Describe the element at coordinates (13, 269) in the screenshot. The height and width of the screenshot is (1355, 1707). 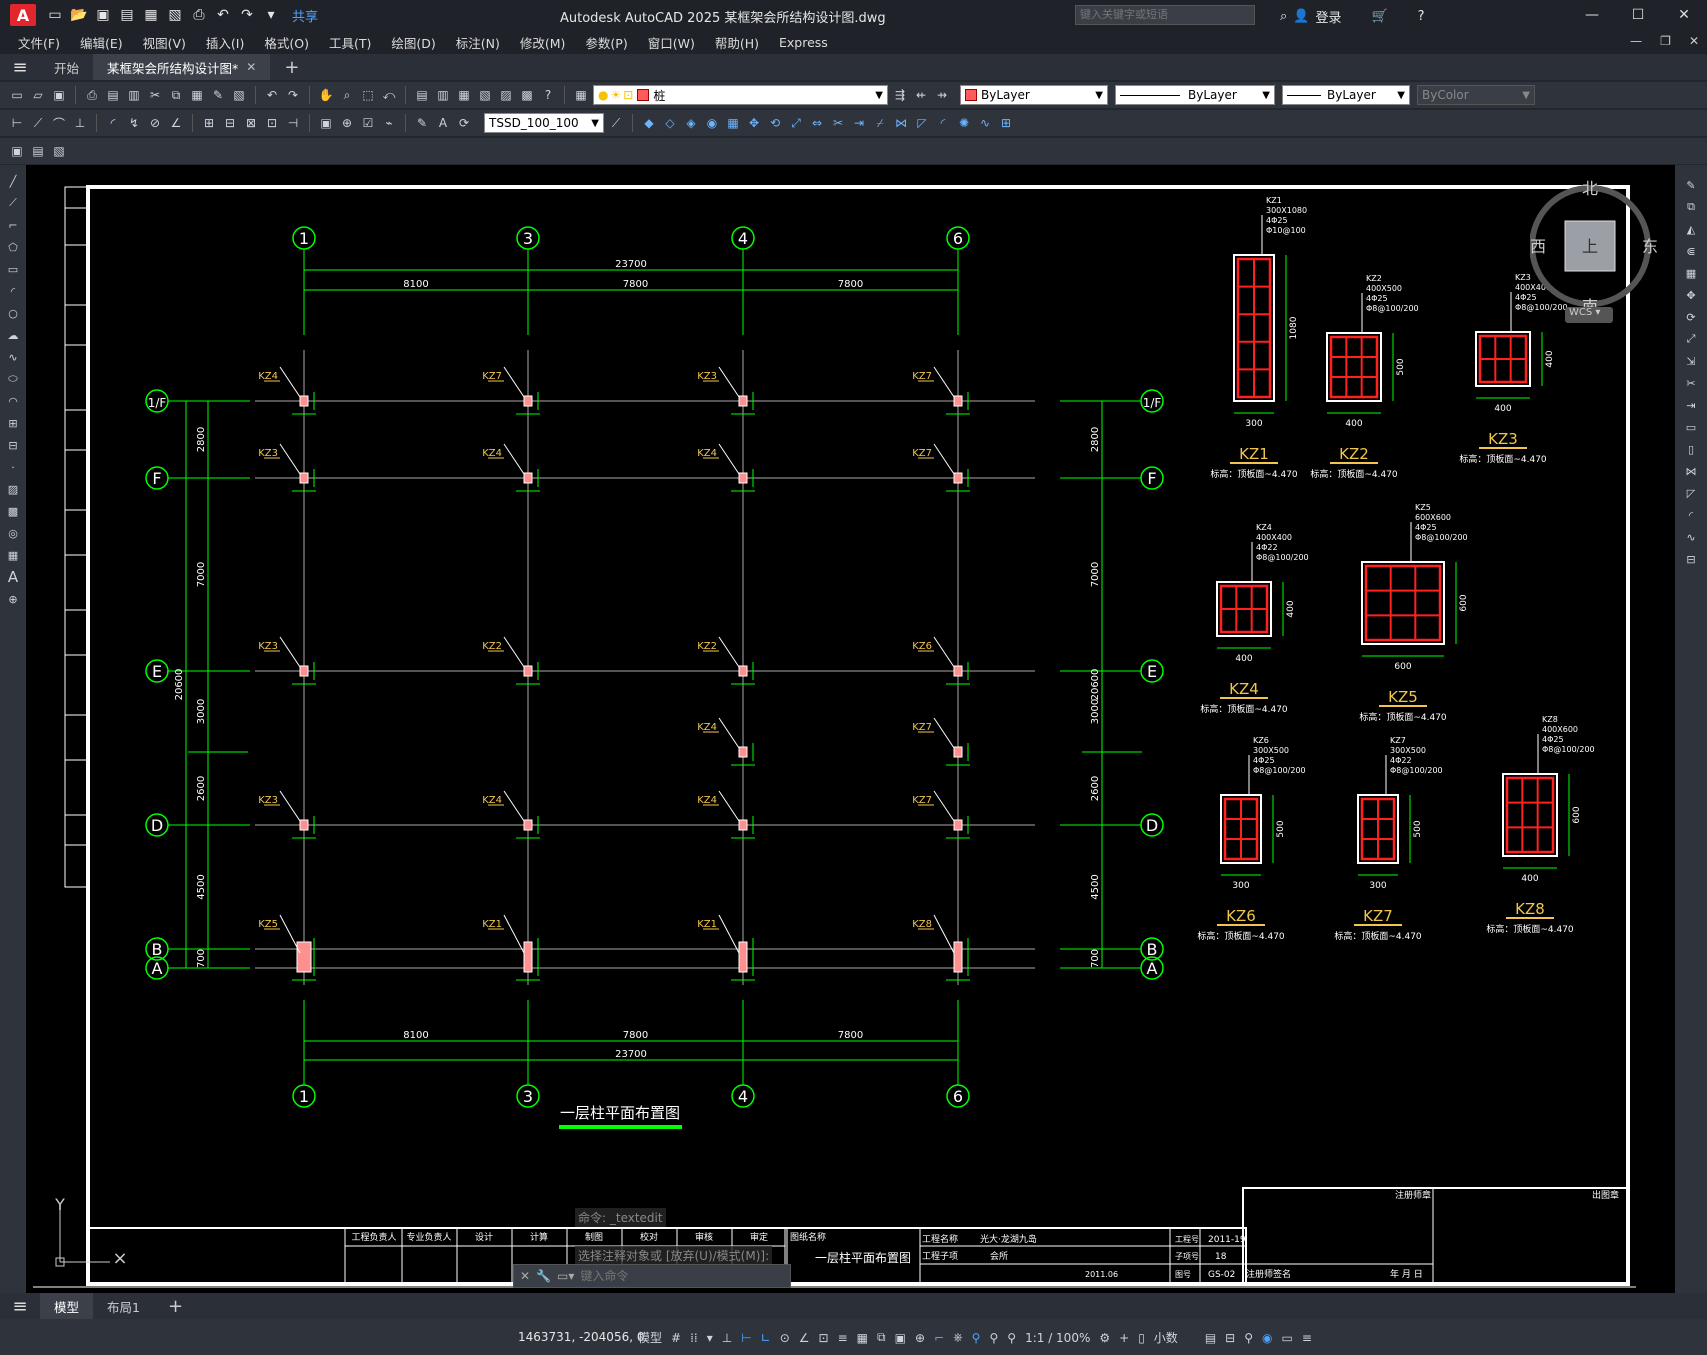
I see `rectangle-icon: ▭` at that location.